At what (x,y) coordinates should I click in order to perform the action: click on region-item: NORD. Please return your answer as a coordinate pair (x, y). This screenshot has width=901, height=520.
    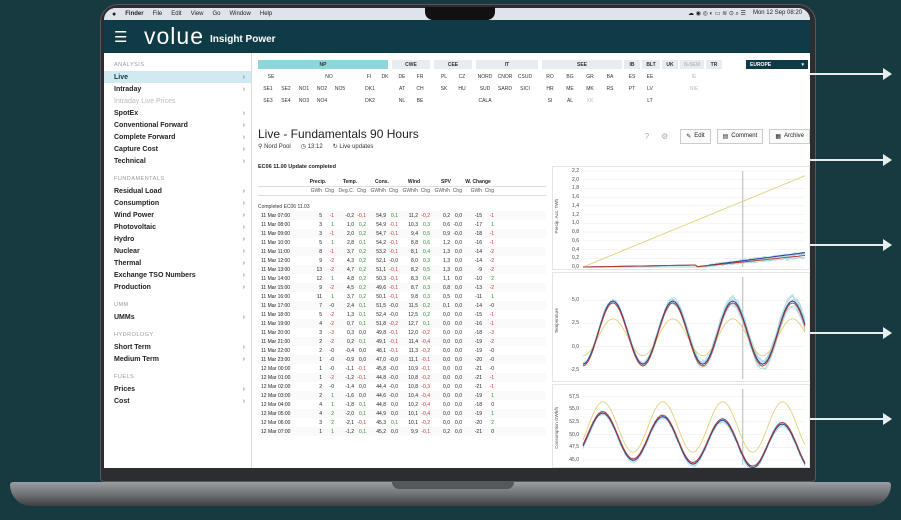
    Looking at the image, I should click on (485, 76).